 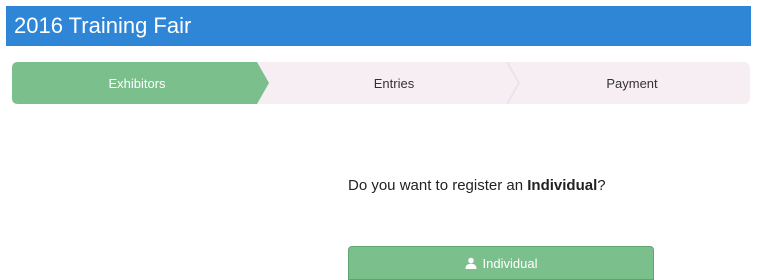 I want to click on step-entries: Entries, so click(x=394, y=83).